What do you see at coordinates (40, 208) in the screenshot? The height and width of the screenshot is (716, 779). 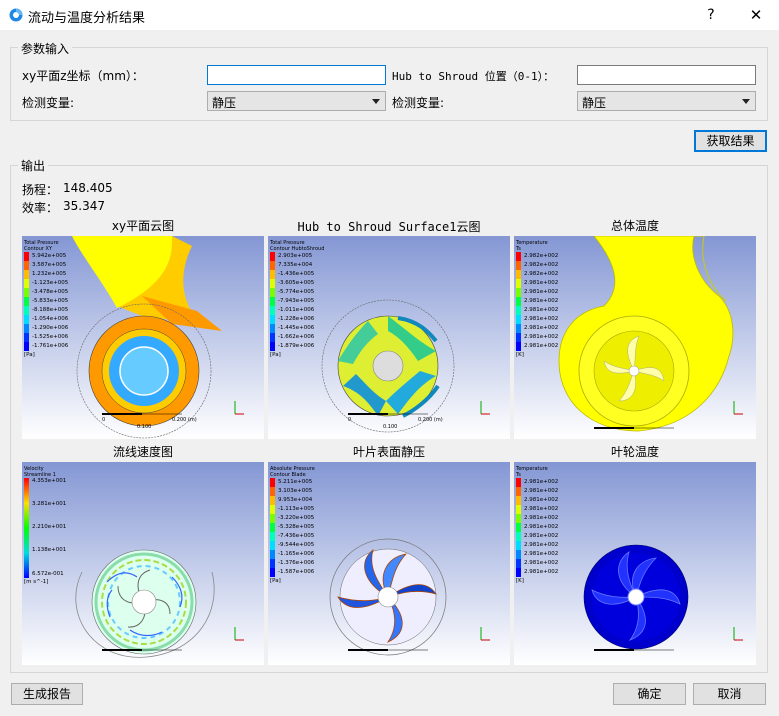 I see `efficiency-label: 效率：` at bounding box center [40, 208].